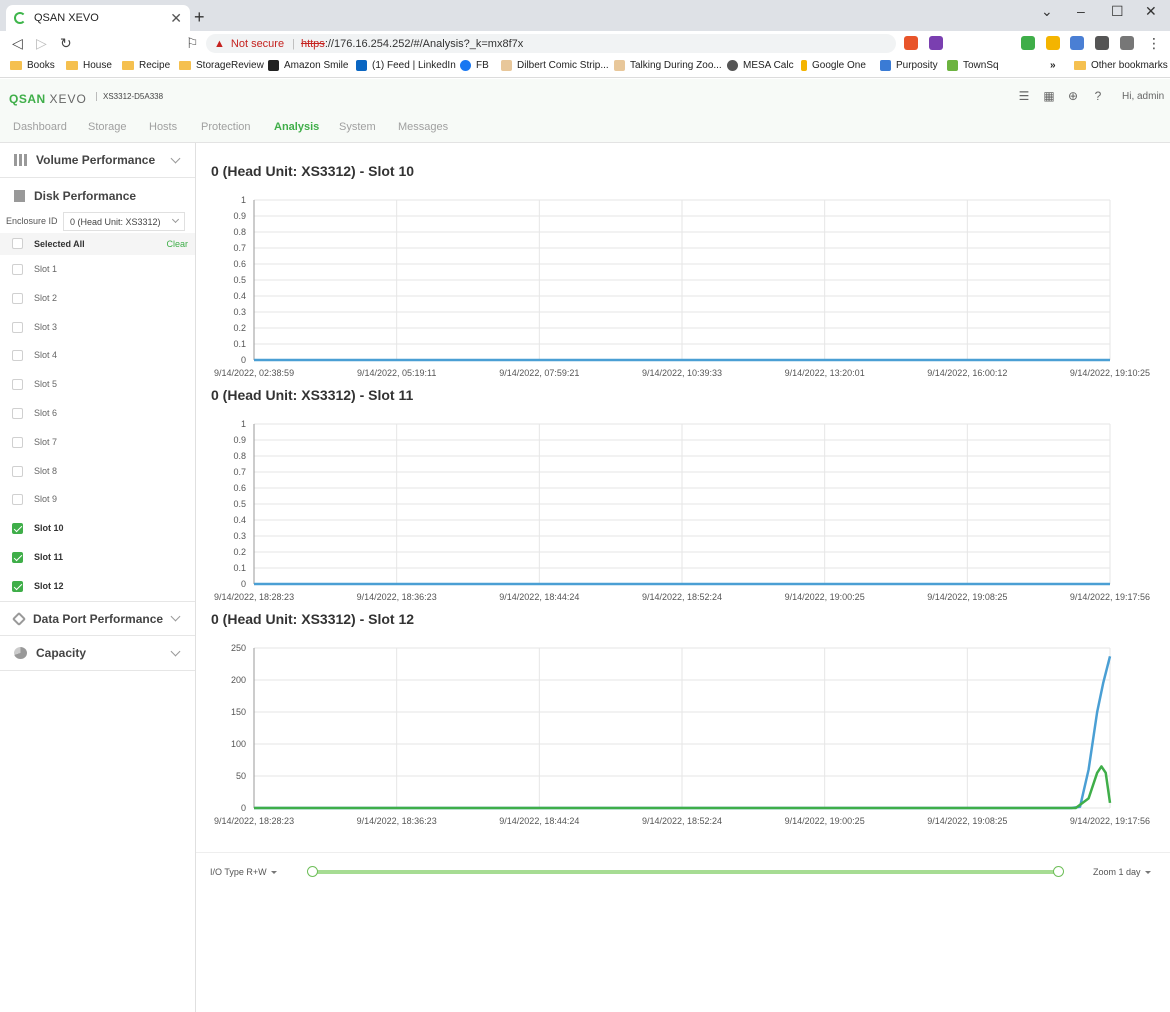 The image size is (1170, 1012). What do you see at coordinates (97, 356) in the screenshot?
I see `slot-row: Slot 4` at bounding box center [97, 356].